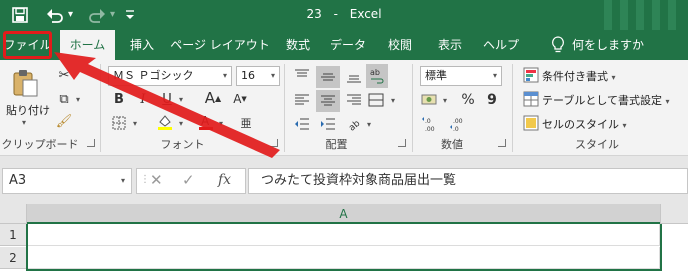 The width and height of the screenshot is (688, 271). I want to click on fill-color-icon, so click(165, 122).